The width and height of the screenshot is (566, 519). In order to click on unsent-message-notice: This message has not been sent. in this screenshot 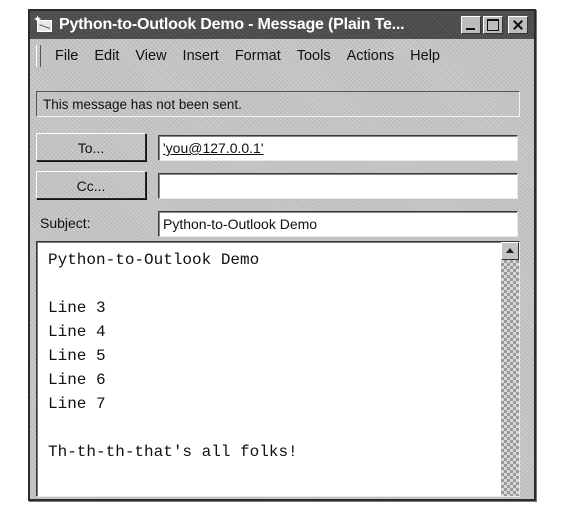, I will do `click(278, 104)`.